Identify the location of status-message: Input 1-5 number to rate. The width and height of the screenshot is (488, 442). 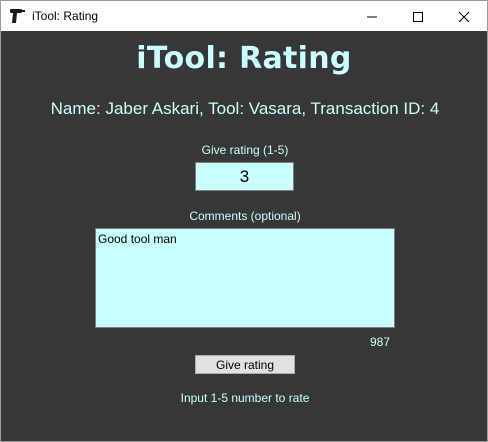
(245, 398).